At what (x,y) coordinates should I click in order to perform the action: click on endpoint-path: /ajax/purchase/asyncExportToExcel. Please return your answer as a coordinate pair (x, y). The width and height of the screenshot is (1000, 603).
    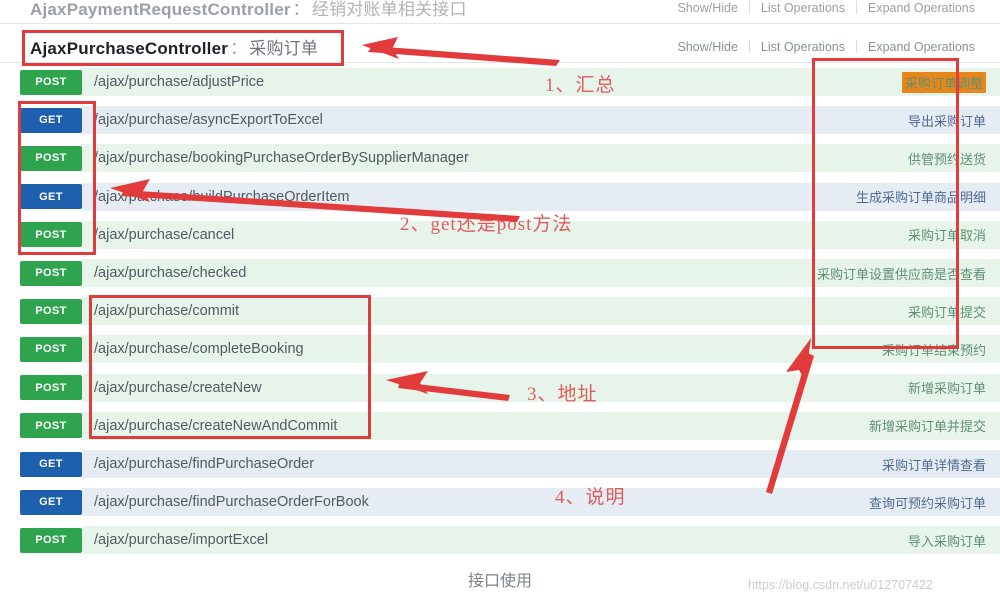
    Looking at the image, I should click on (208, 120).